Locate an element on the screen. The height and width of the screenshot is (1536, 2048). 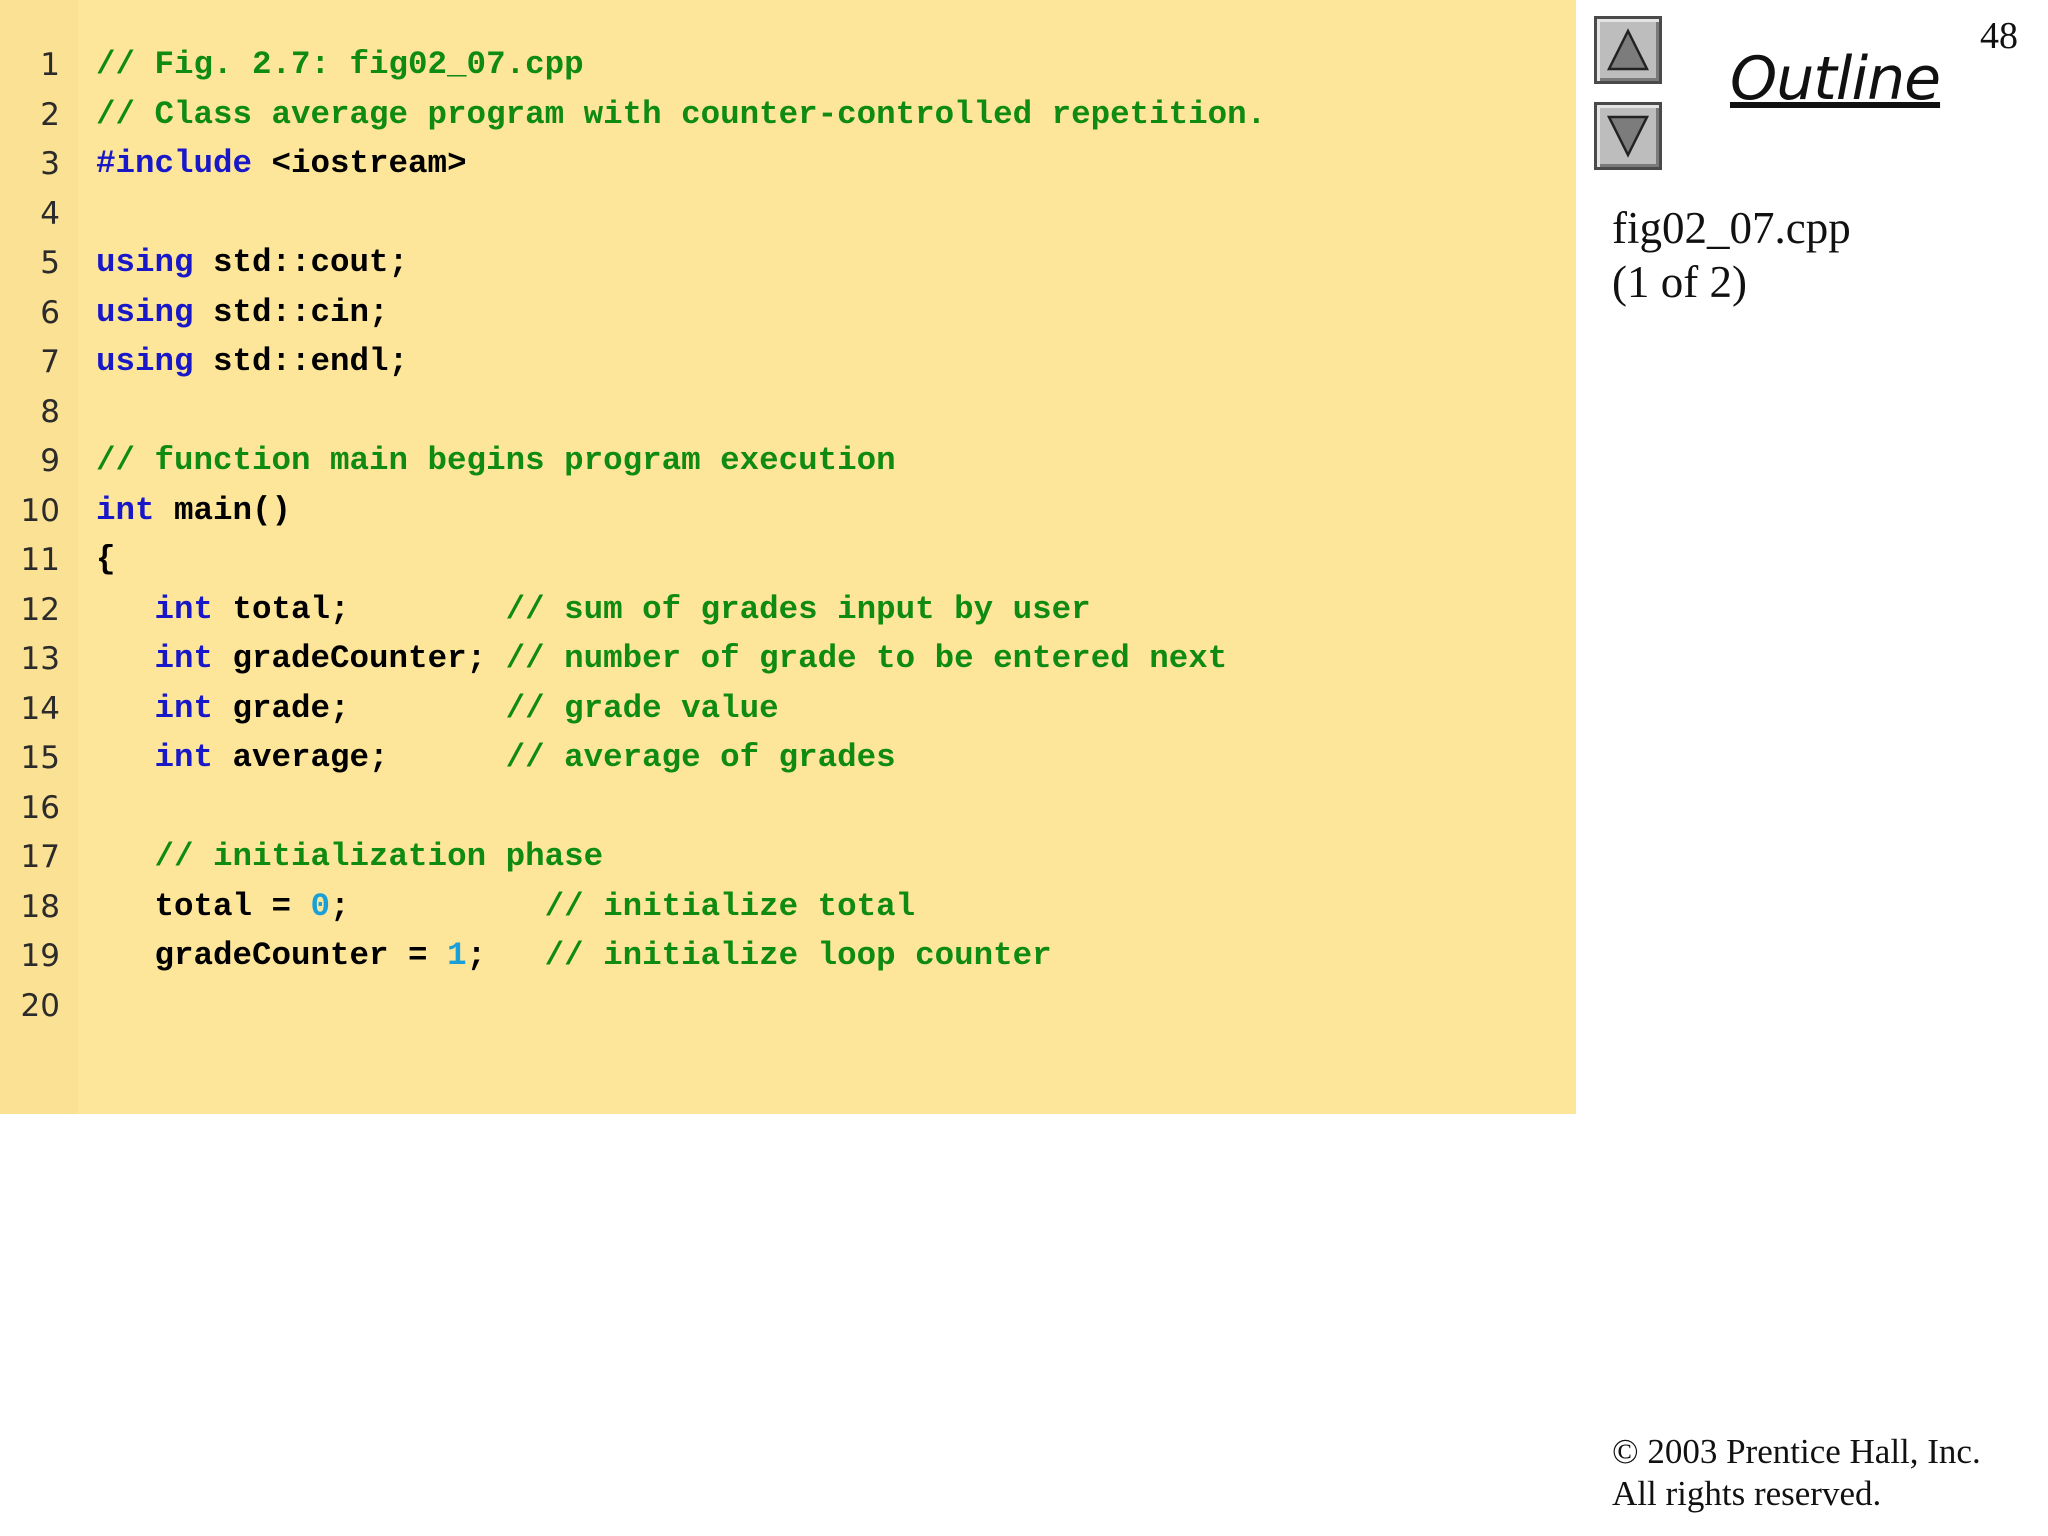
line-number: 15 is located at coordinates (40, 758).